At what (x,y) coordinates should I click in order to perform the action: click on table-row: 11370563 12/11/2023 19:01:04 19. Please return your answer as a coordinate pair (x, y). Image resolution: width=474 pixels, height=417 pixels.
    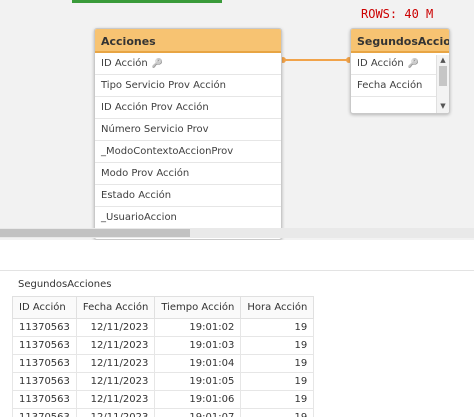
    Looking at the image, I should click on (163, 363).